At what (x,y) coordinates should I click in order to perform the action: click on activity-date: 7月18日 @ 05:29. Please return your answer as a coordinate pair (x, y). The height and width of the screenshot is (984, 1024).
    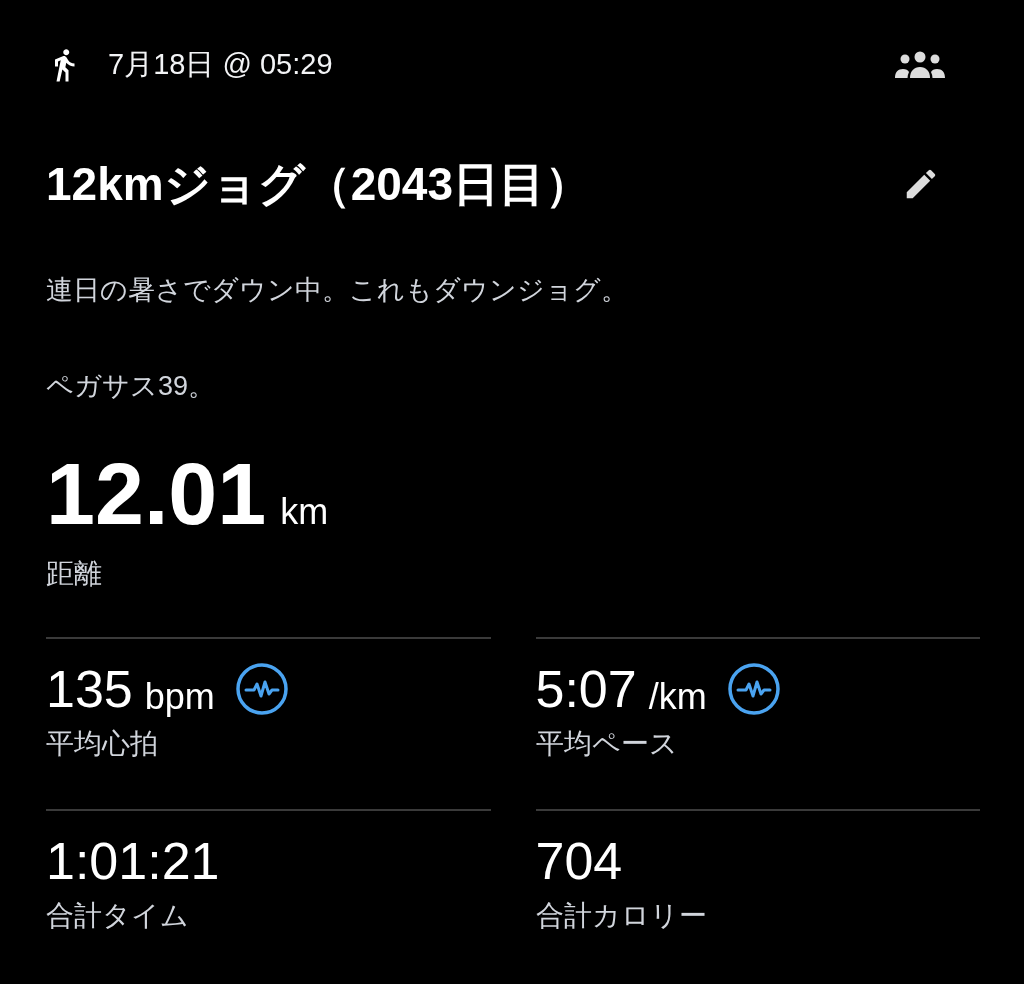
    Looking at the image, I should click on (220, 65).